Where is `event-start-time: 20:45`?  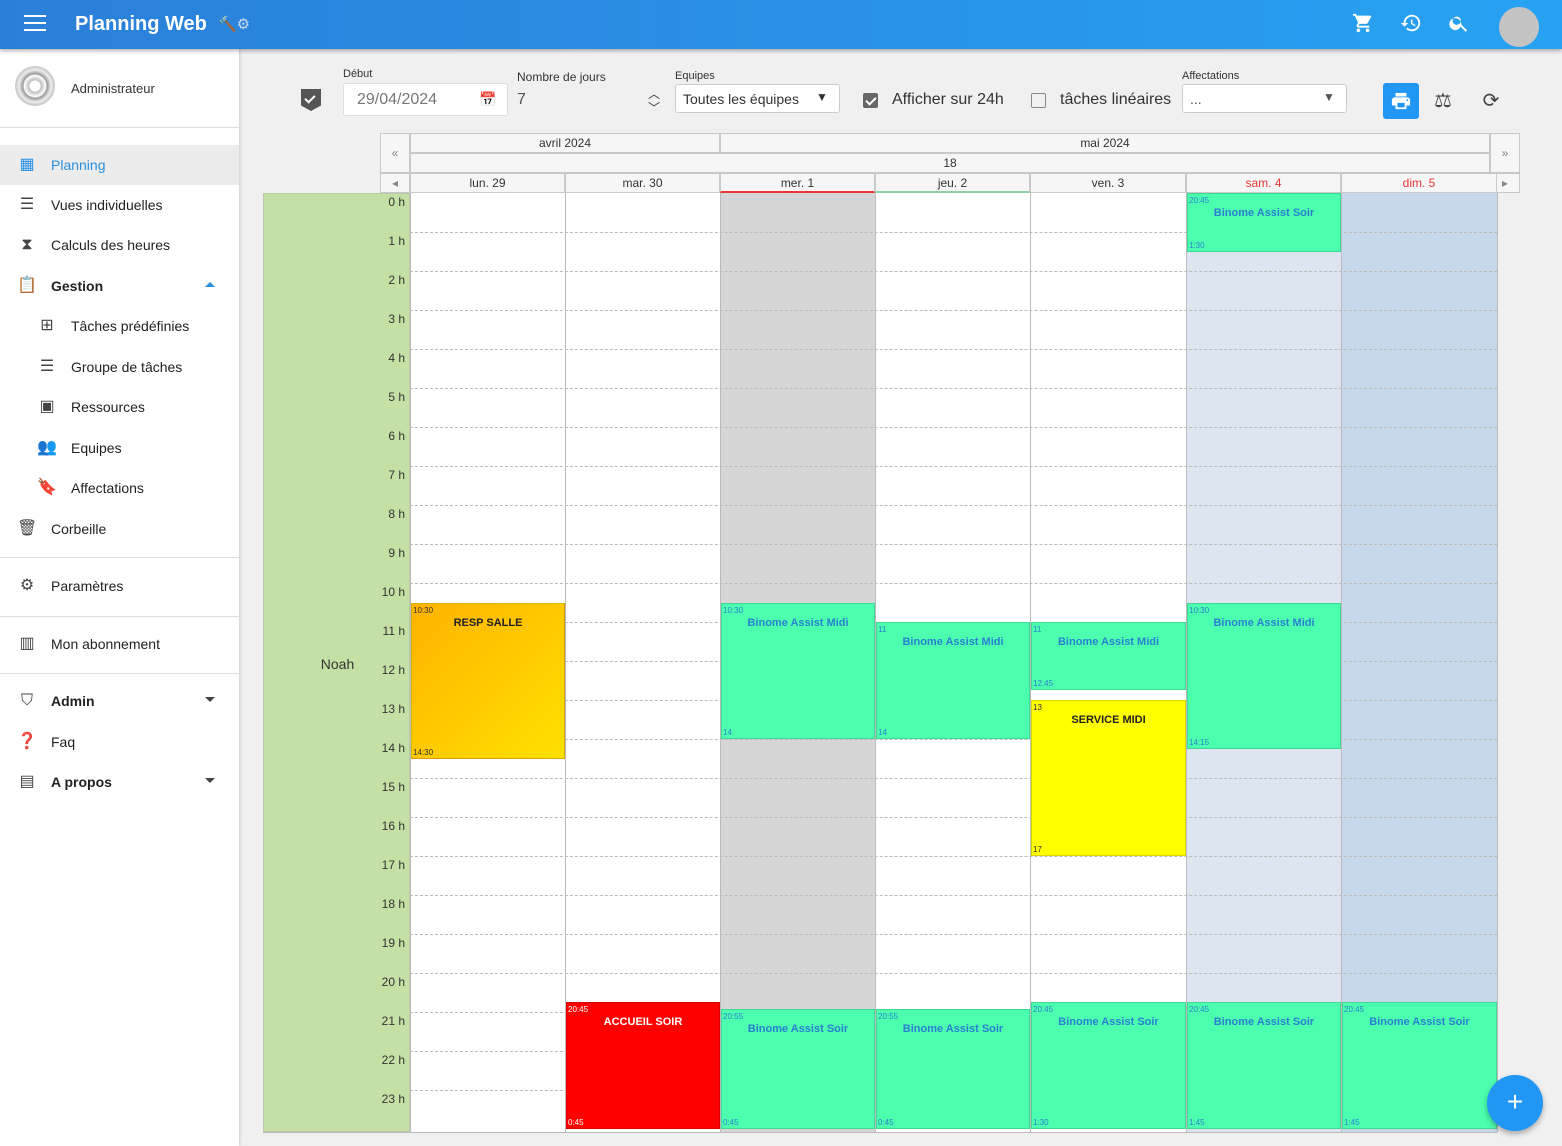
event-start-time: 20:45 is located at coordinates (578, 1010).